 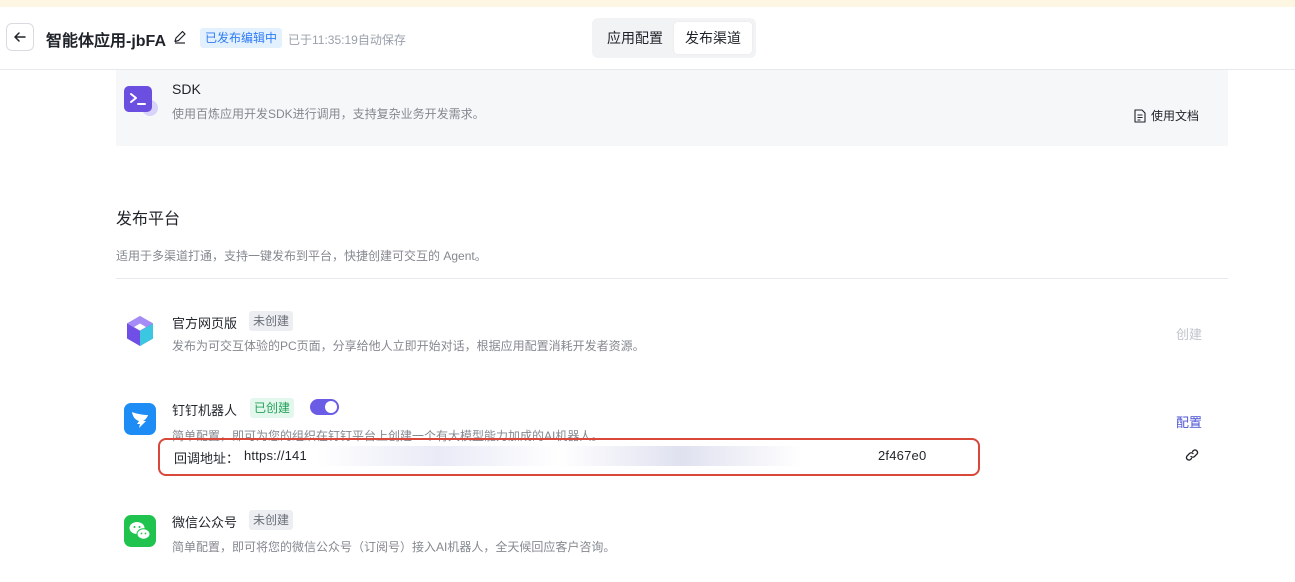 I want to click on callback-url-row: 回调地址： https://141 2f467e0, so click(x=569, y=457).